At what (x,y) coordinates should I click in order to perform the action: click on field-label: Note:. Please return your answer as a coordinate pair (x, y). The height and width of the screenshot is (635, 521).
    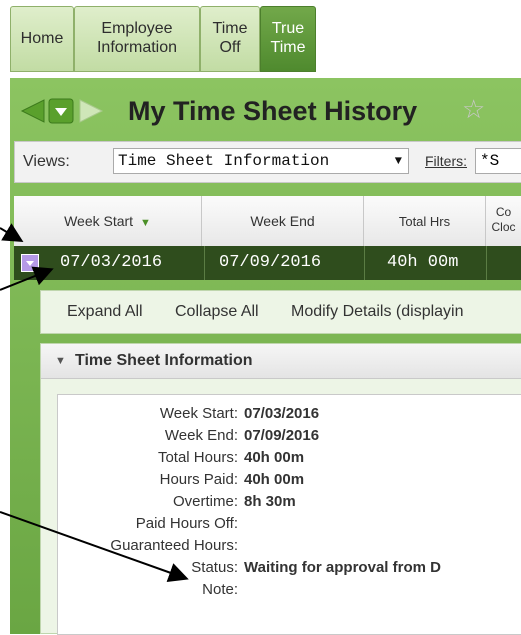
    Looking at the image, I should click on (220, 589).